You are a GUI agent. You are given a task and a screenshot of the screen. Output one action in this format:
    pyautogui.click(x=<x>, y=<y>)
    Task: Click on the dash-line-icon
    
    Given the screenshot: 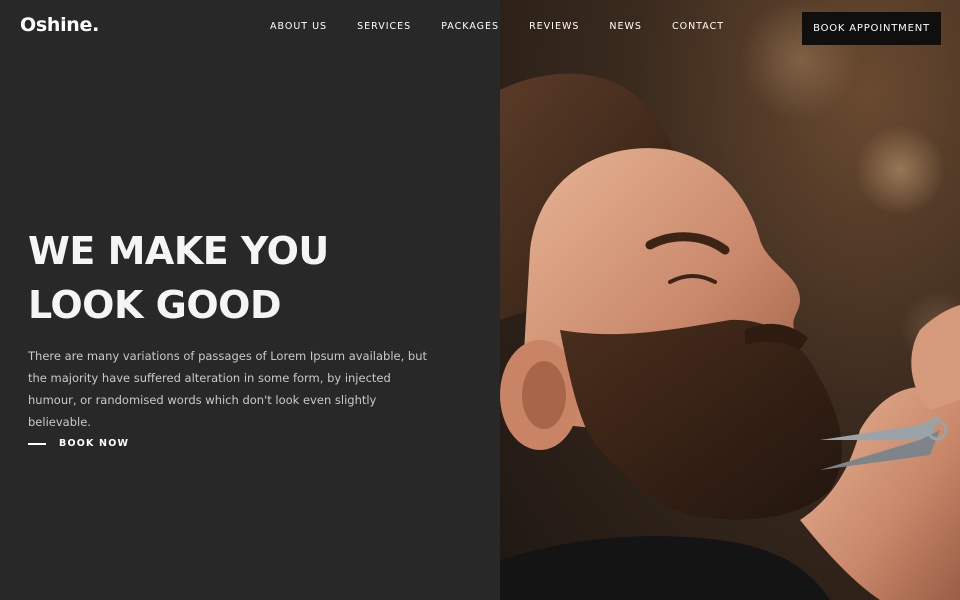 What is the action you would take?
    pyautogui.click(x=37, y=443)
    